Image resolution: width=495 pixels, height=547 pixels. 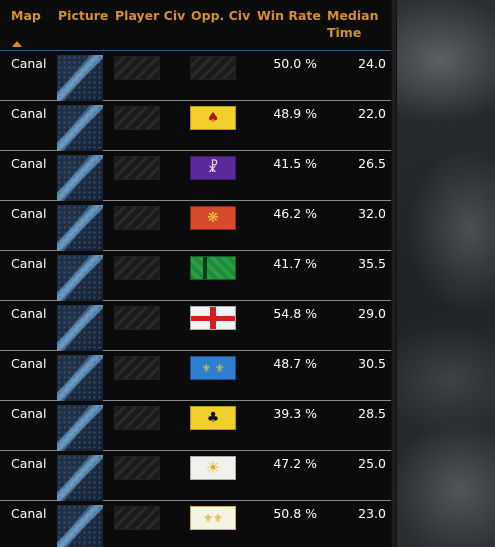 What do you see at coordinates (213, 518) in the screenshot?
I see `white-fleur-de-lis-flag-icon: ⚜⚜` at bounding box center [213, 518].